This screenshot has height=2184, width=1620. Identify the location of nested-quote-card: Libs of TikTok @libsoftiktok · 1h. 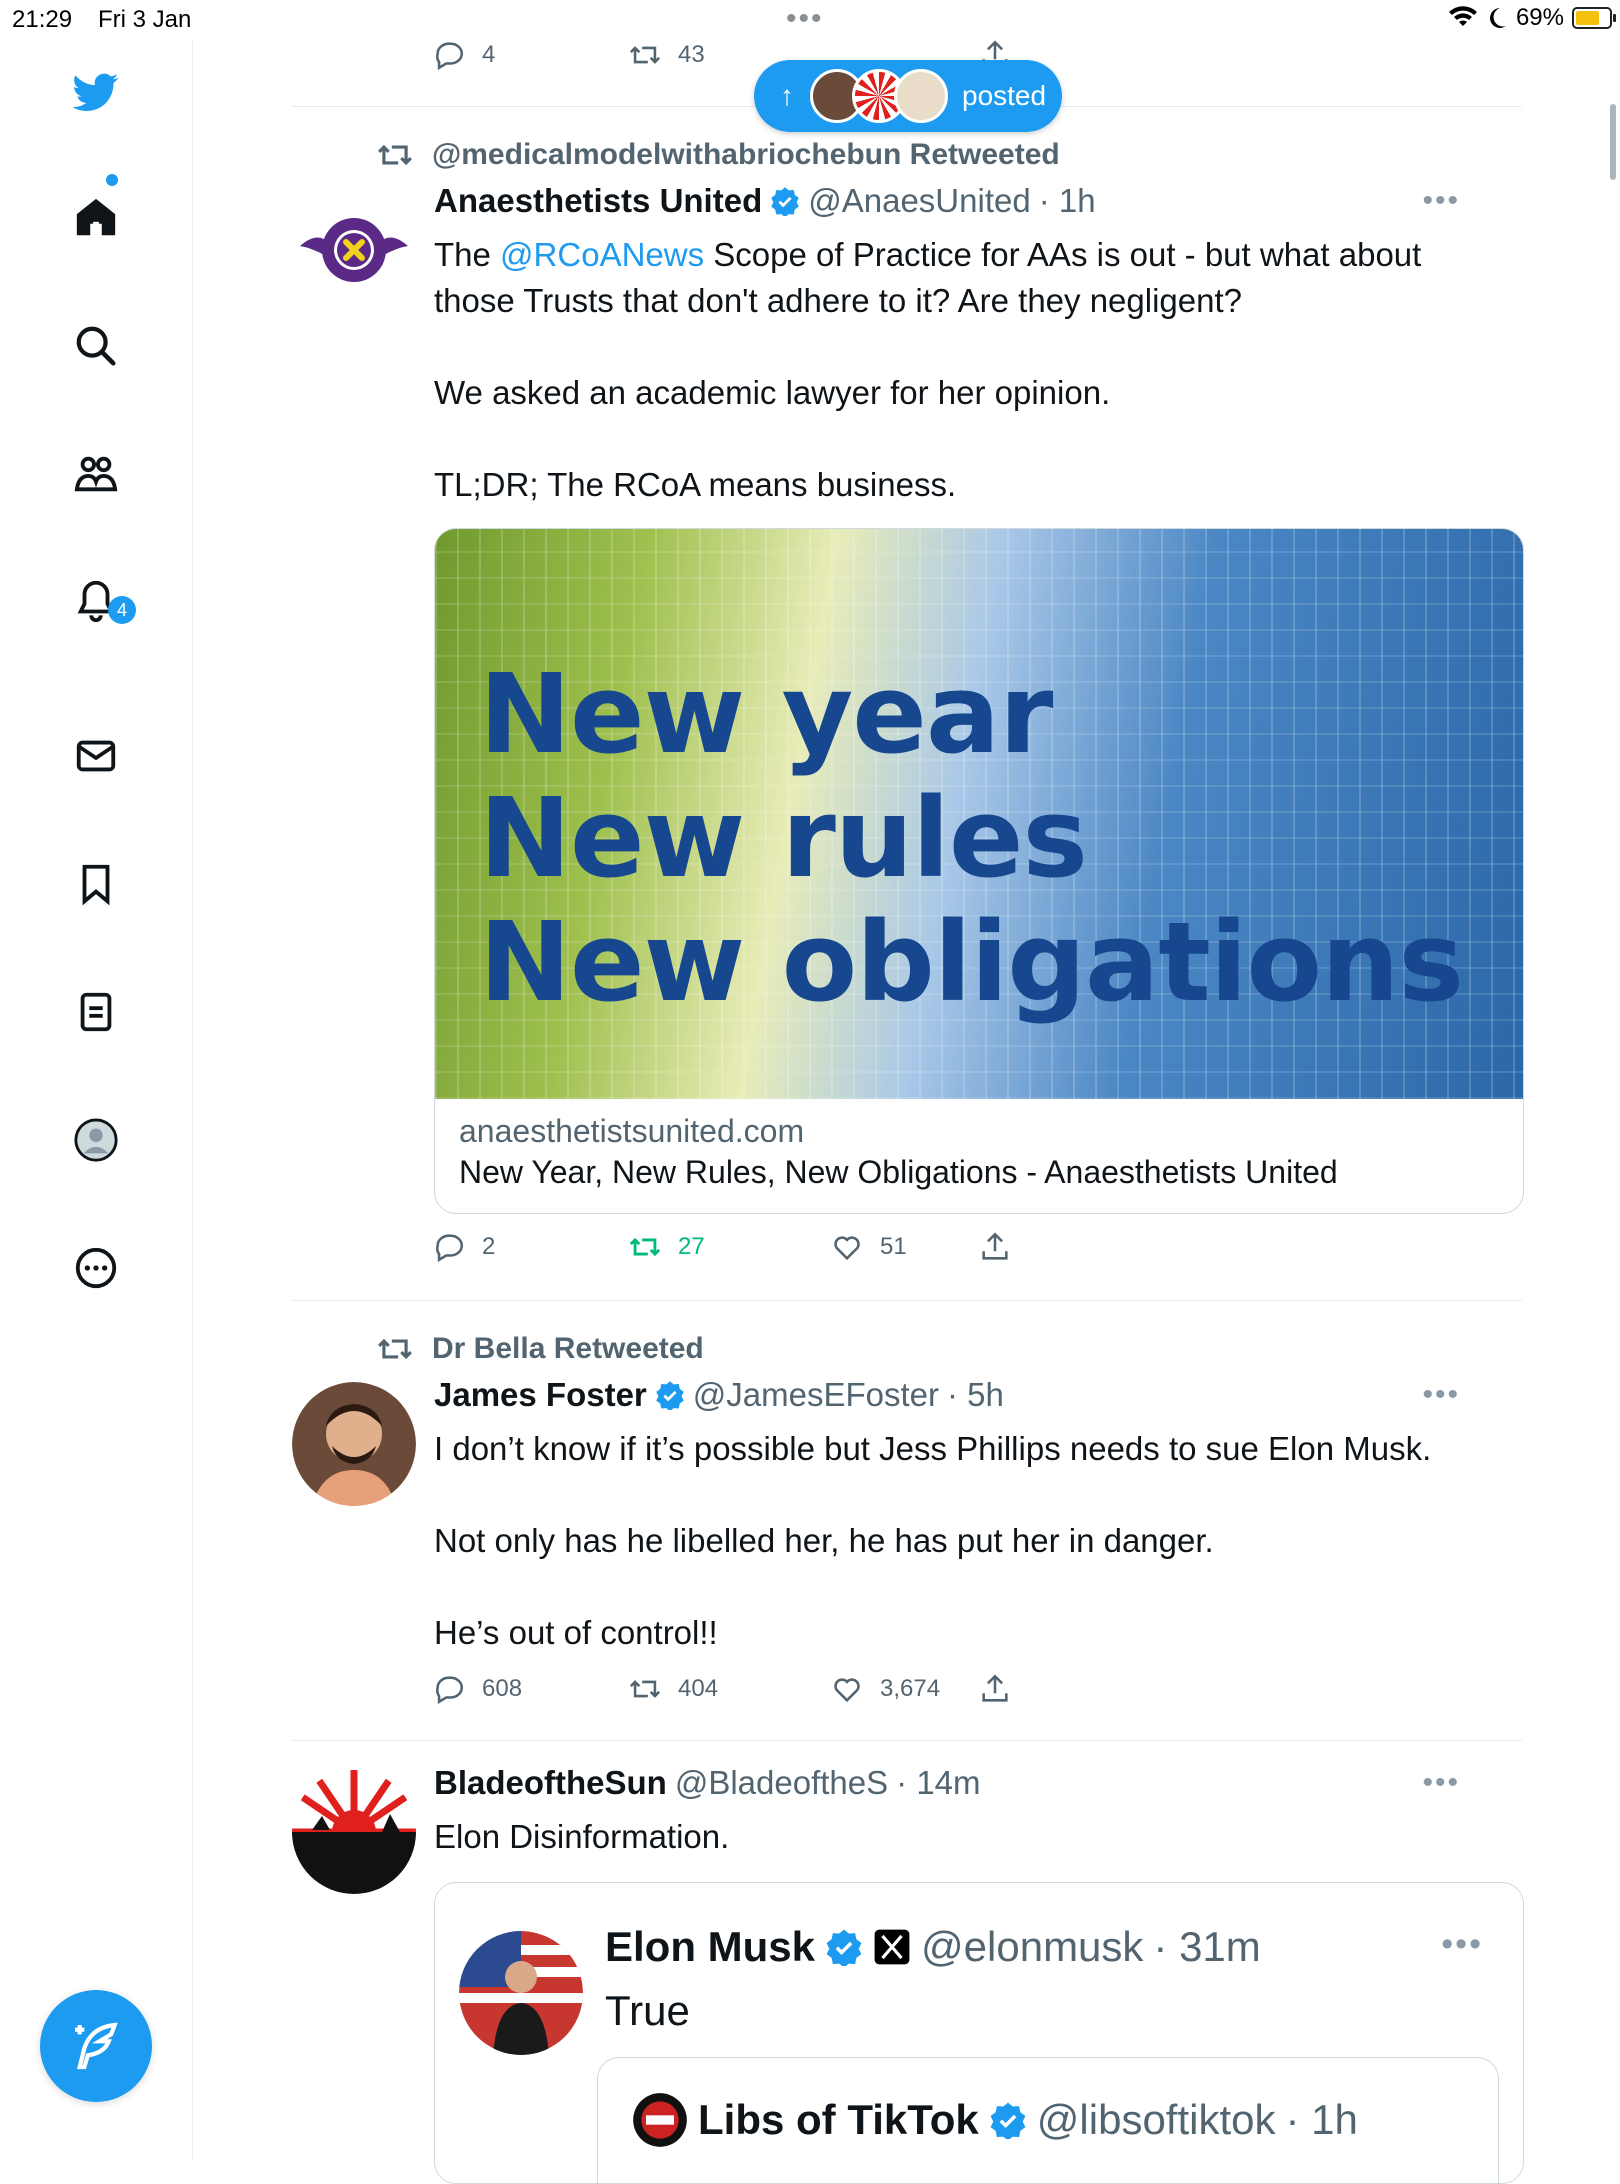
(1048, 2120).